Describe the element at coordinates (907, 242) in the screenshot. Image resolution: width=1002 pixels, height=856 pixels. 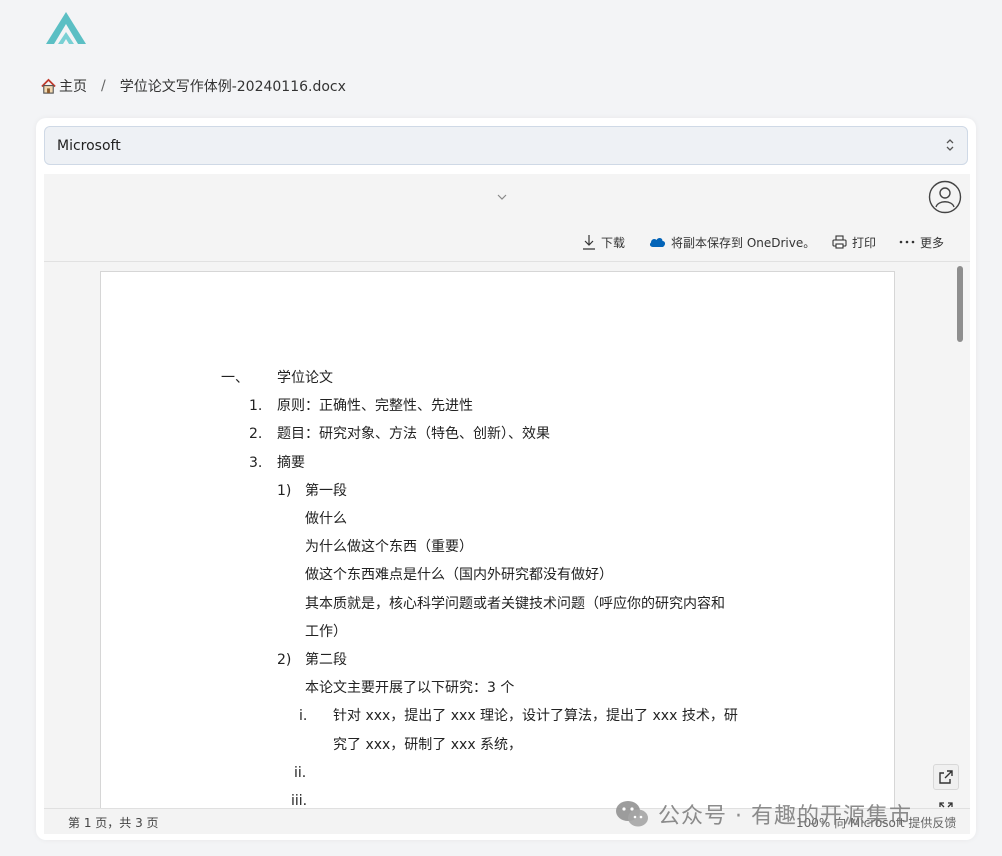
I see `ellipsis-icon` at that location.